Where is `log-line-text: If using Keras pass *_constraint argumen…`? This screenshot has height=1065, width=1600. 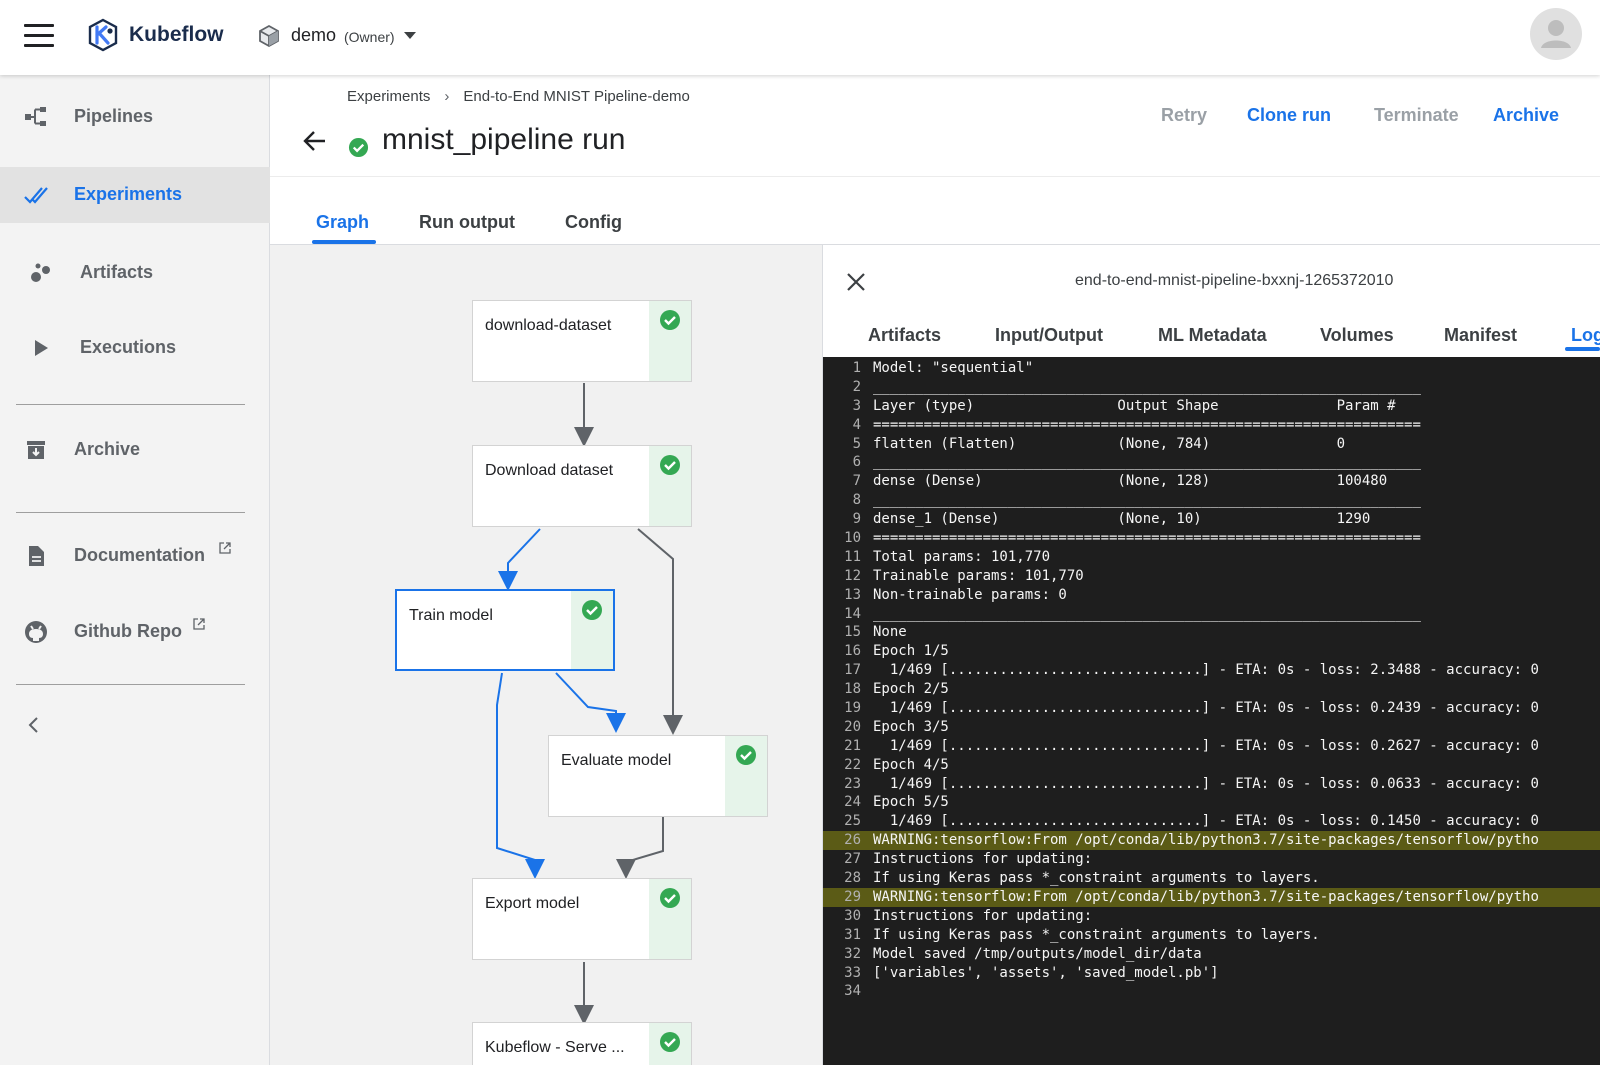
log-line-text: If using Keras pass *_constraint argumen… is located at coordinates (1096, 878).